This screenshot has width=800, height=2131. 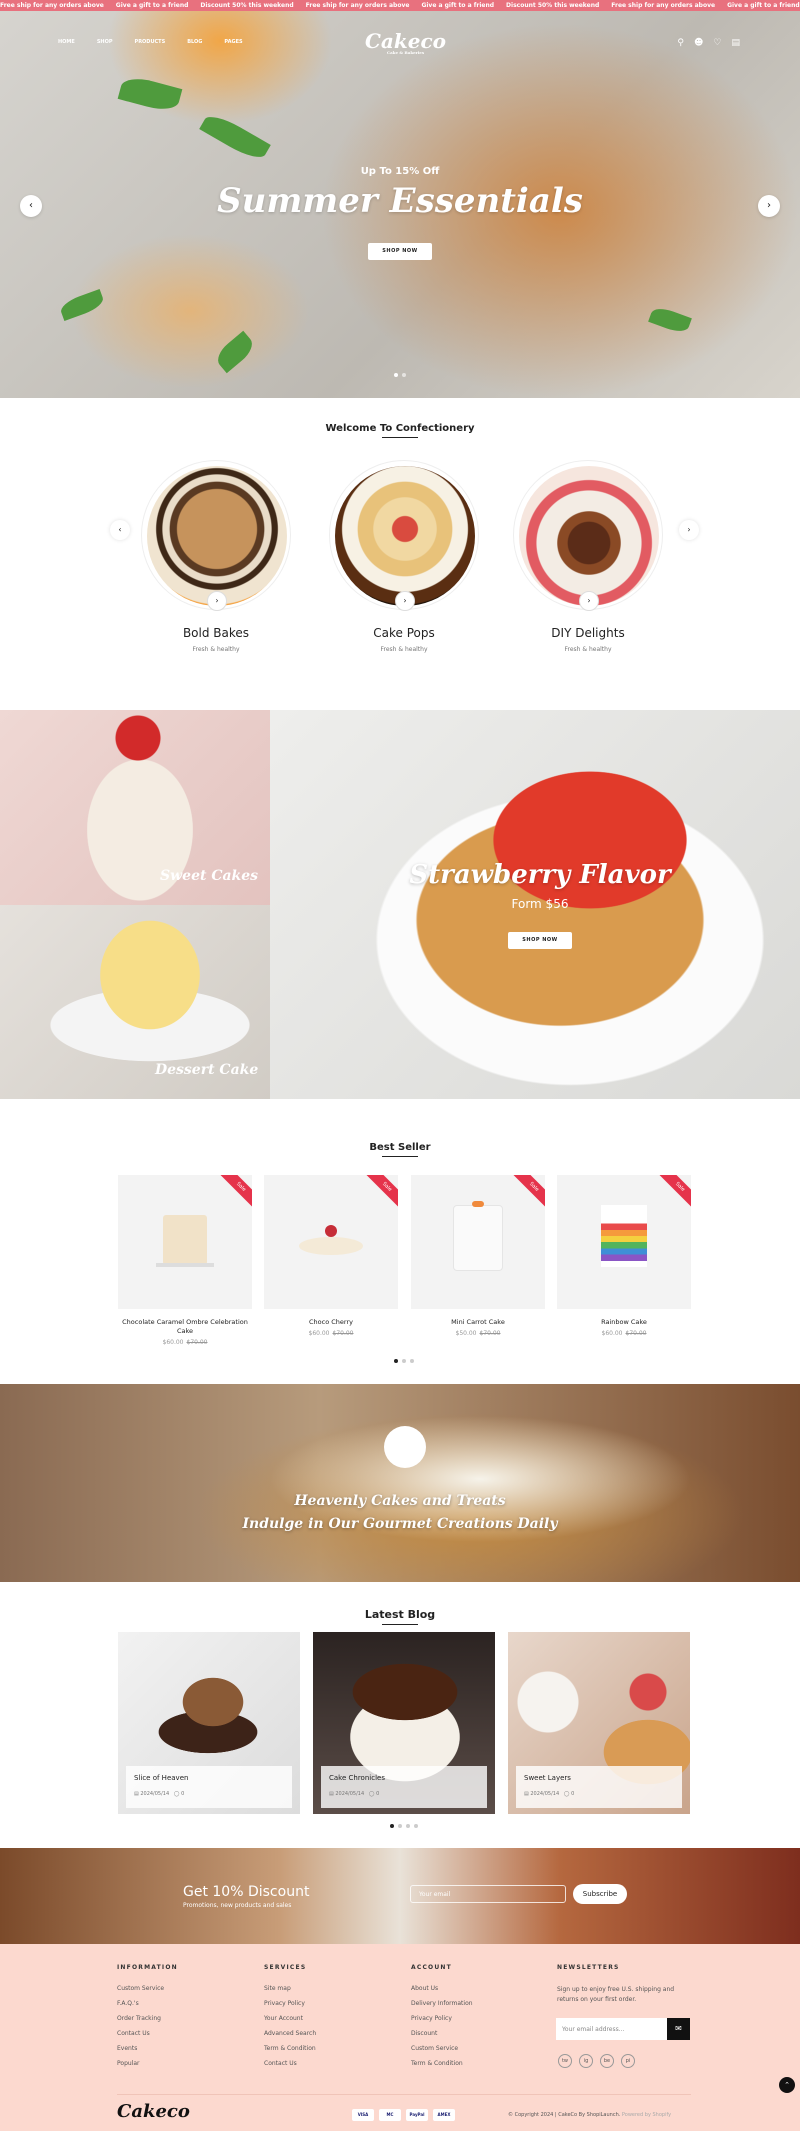 I want to click on nav-pages: PAGES, so click(x=233, y=42).